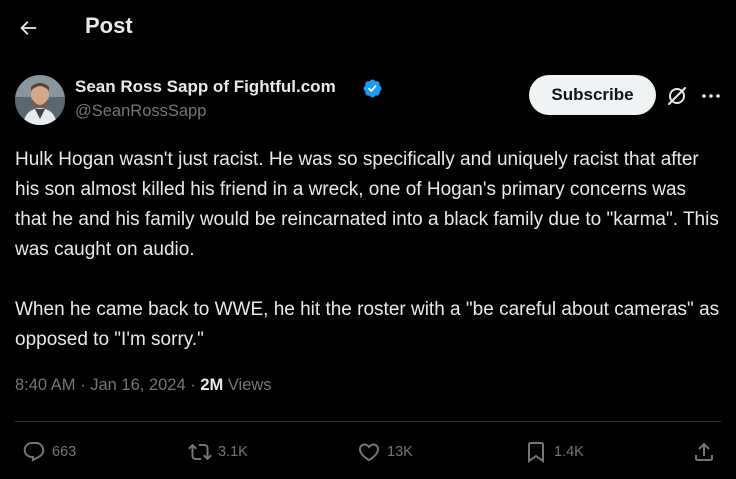 This screenshot has width=736, height=479. What do you see at coordinates (592, 95) in the screenshot?
I see `subscribe-button: Subscribe` at bounding box center [592, 95].